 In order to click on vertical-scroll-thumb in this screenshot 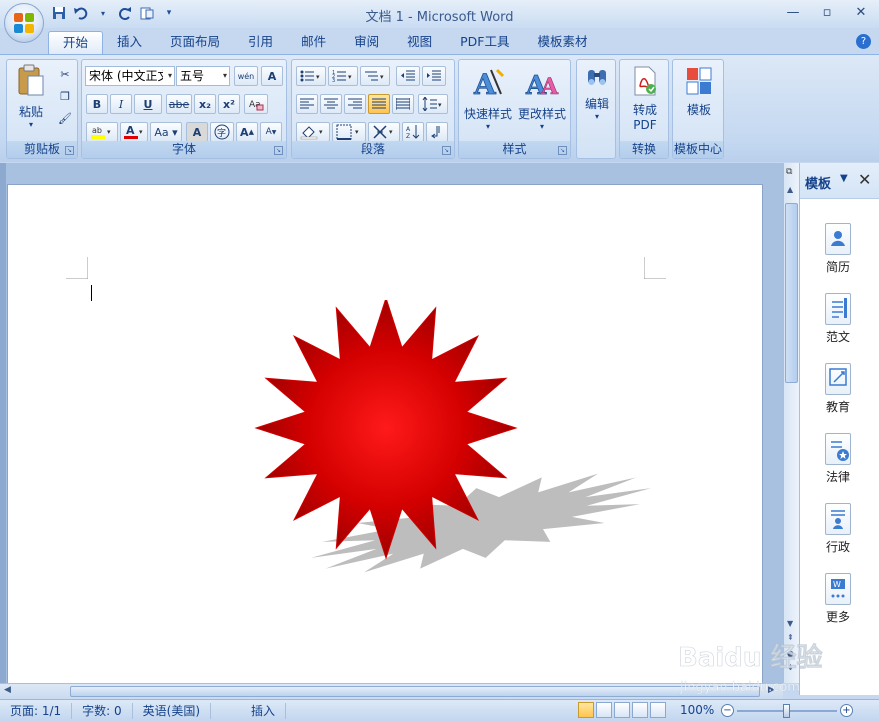, I will do `click(791, 293)`.